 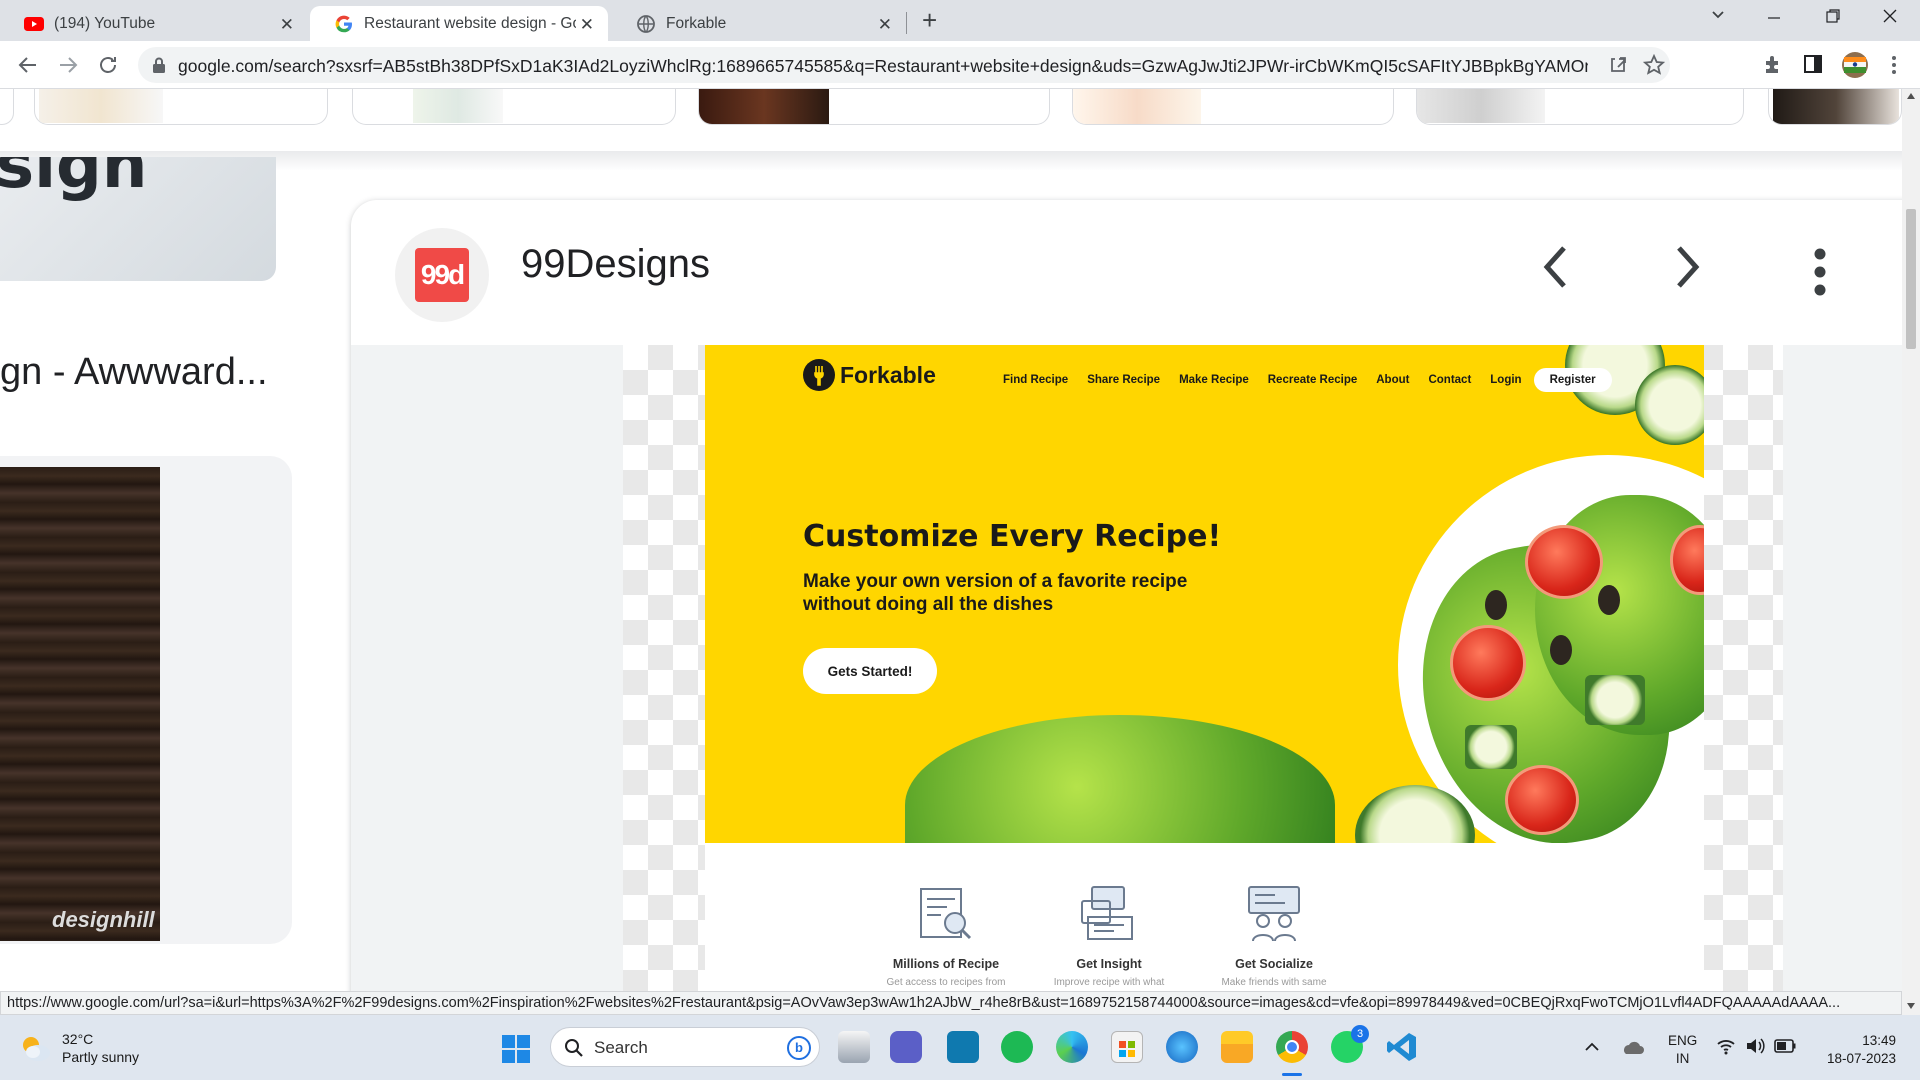 What do you see at coordinates (869, 375) in the screenshot?
I see `forkable-logo: Forkable` at bounding box center [869, 375].